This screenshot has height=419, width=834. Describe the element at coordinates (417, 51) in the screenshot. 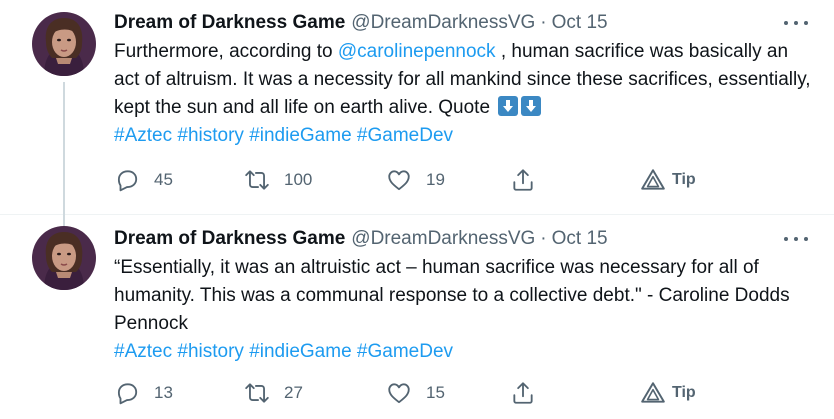

I see `mention-link: @carolinepennock` at that location.